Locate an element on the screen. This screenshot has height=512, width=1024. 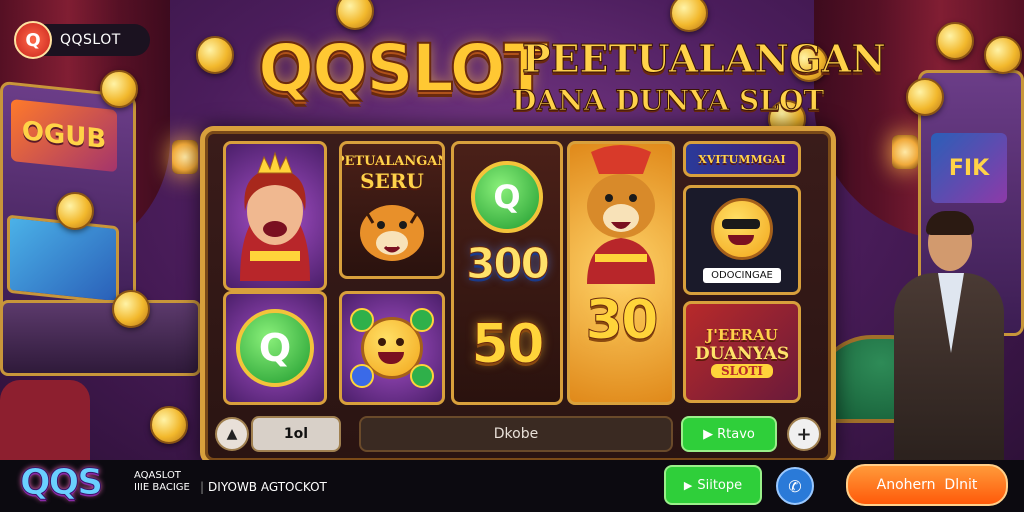
spin-button: ▶ Rtavo is located at coordinates (729, 434).